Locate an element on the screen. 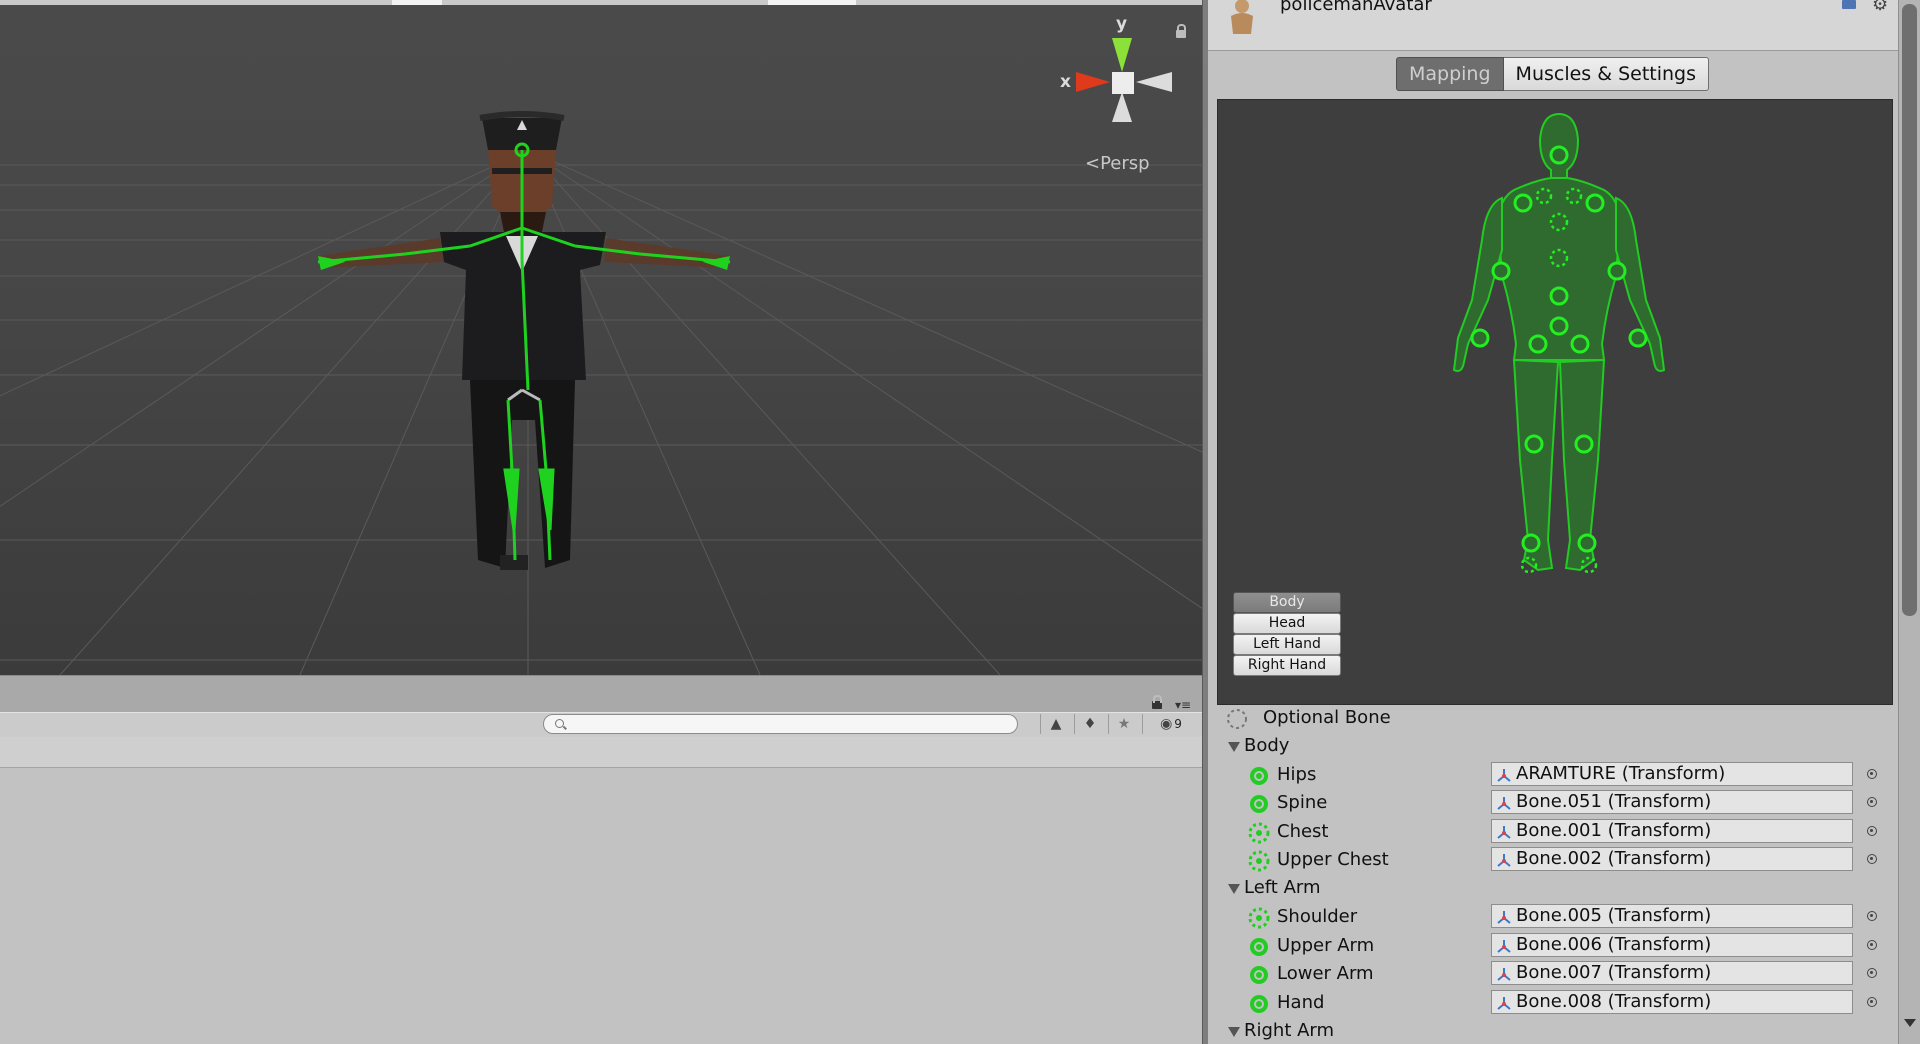  search-input is located at coordinates (790, 725).